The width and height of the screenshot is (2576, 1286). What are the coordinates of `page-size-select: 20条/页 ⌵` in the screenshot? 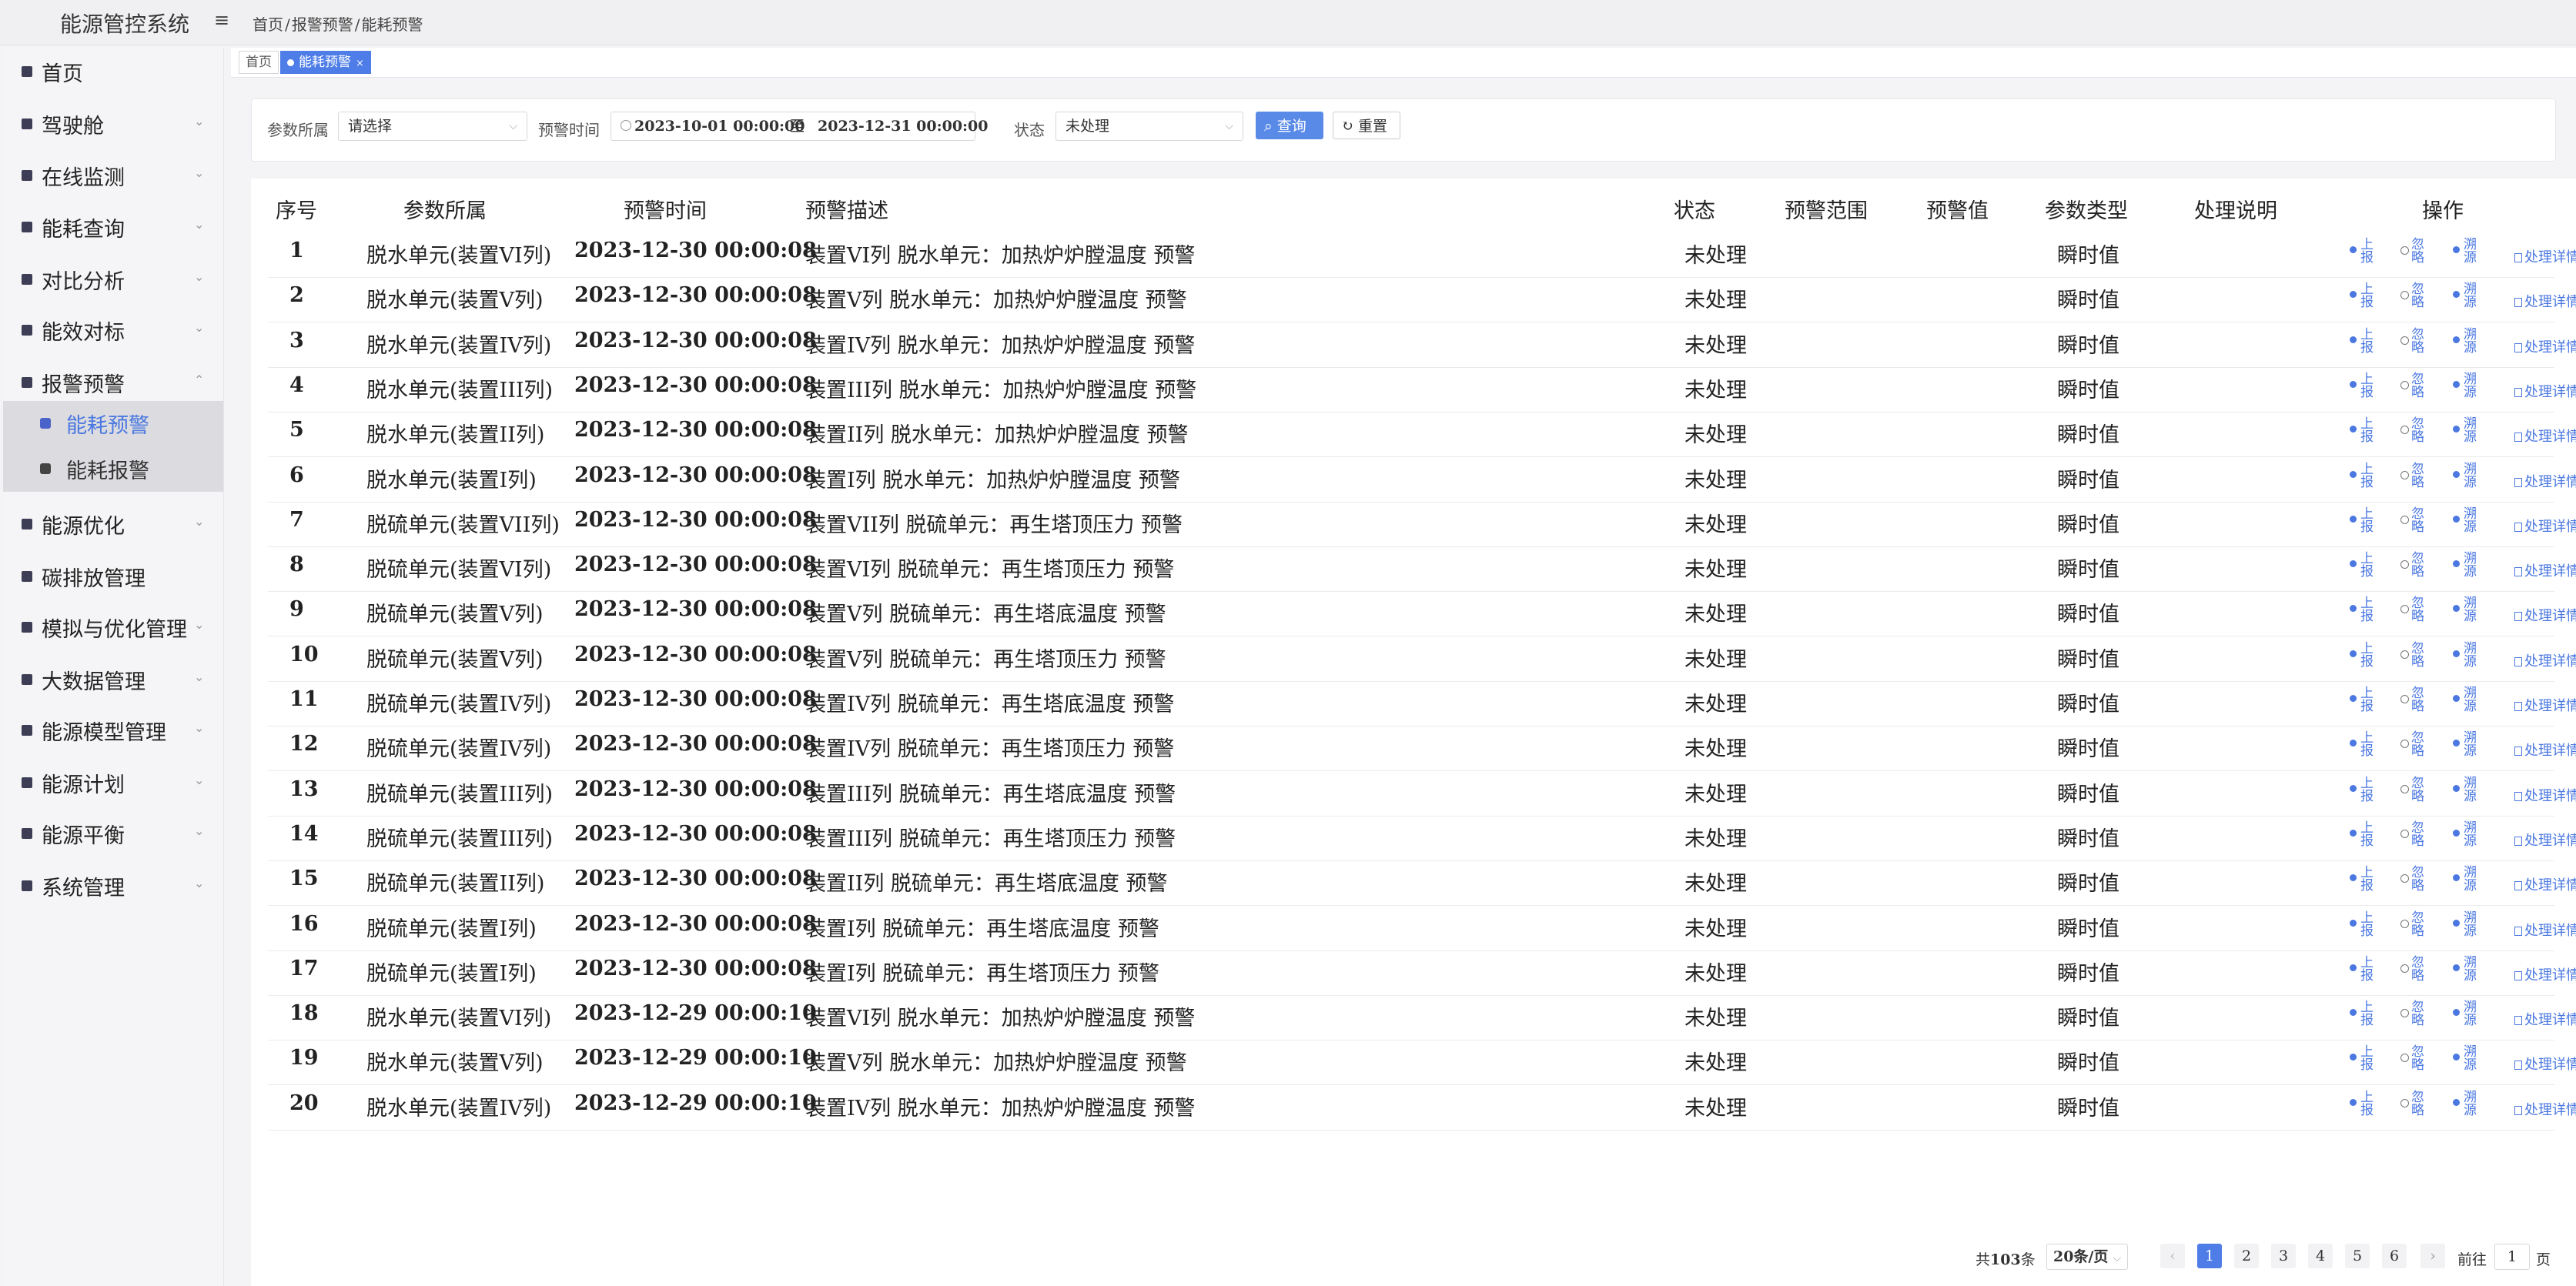 It's located at (2088, 1257).